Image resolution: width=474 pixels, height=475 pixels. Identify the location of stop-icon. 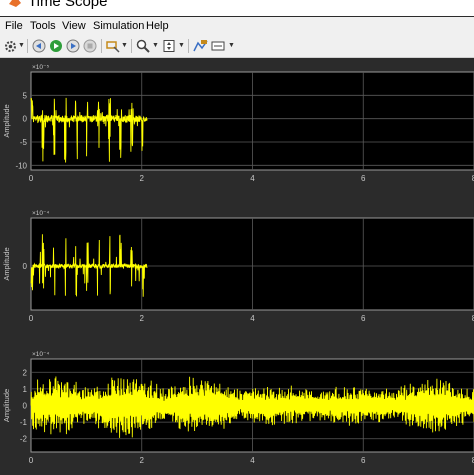
(90, 46).